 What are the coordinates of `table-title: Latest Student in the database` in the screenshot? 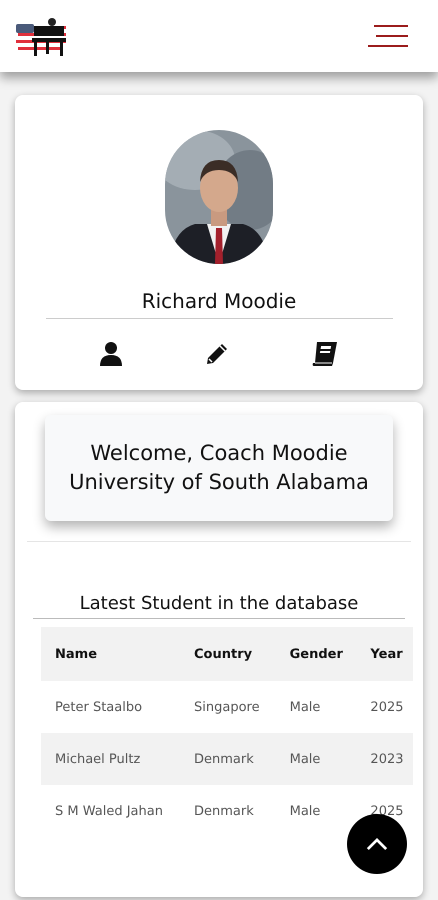 It's located at (219, 604).